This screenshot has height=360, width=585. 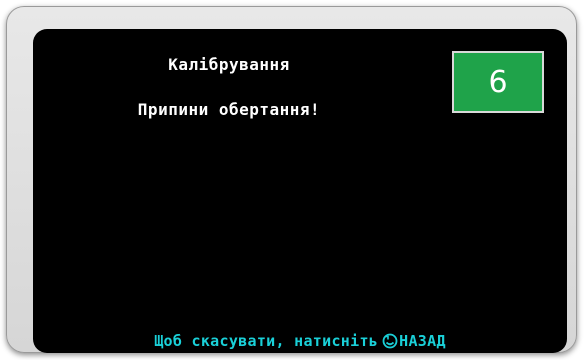 I want to click on back-button-label: НАЗАД, so click(x=422, y=341).